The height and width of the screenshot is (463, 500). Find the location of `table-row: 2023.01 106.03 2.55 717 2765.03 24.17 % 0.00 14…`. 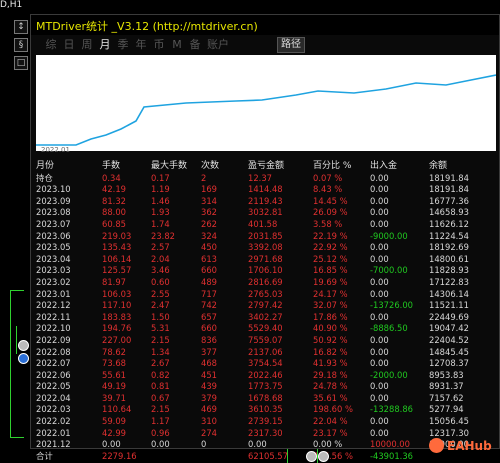

table-row: 2023.01 106.03 2.55 717 2765.03 24.17 % 0.00 14… is located at coordinates (268, 295).